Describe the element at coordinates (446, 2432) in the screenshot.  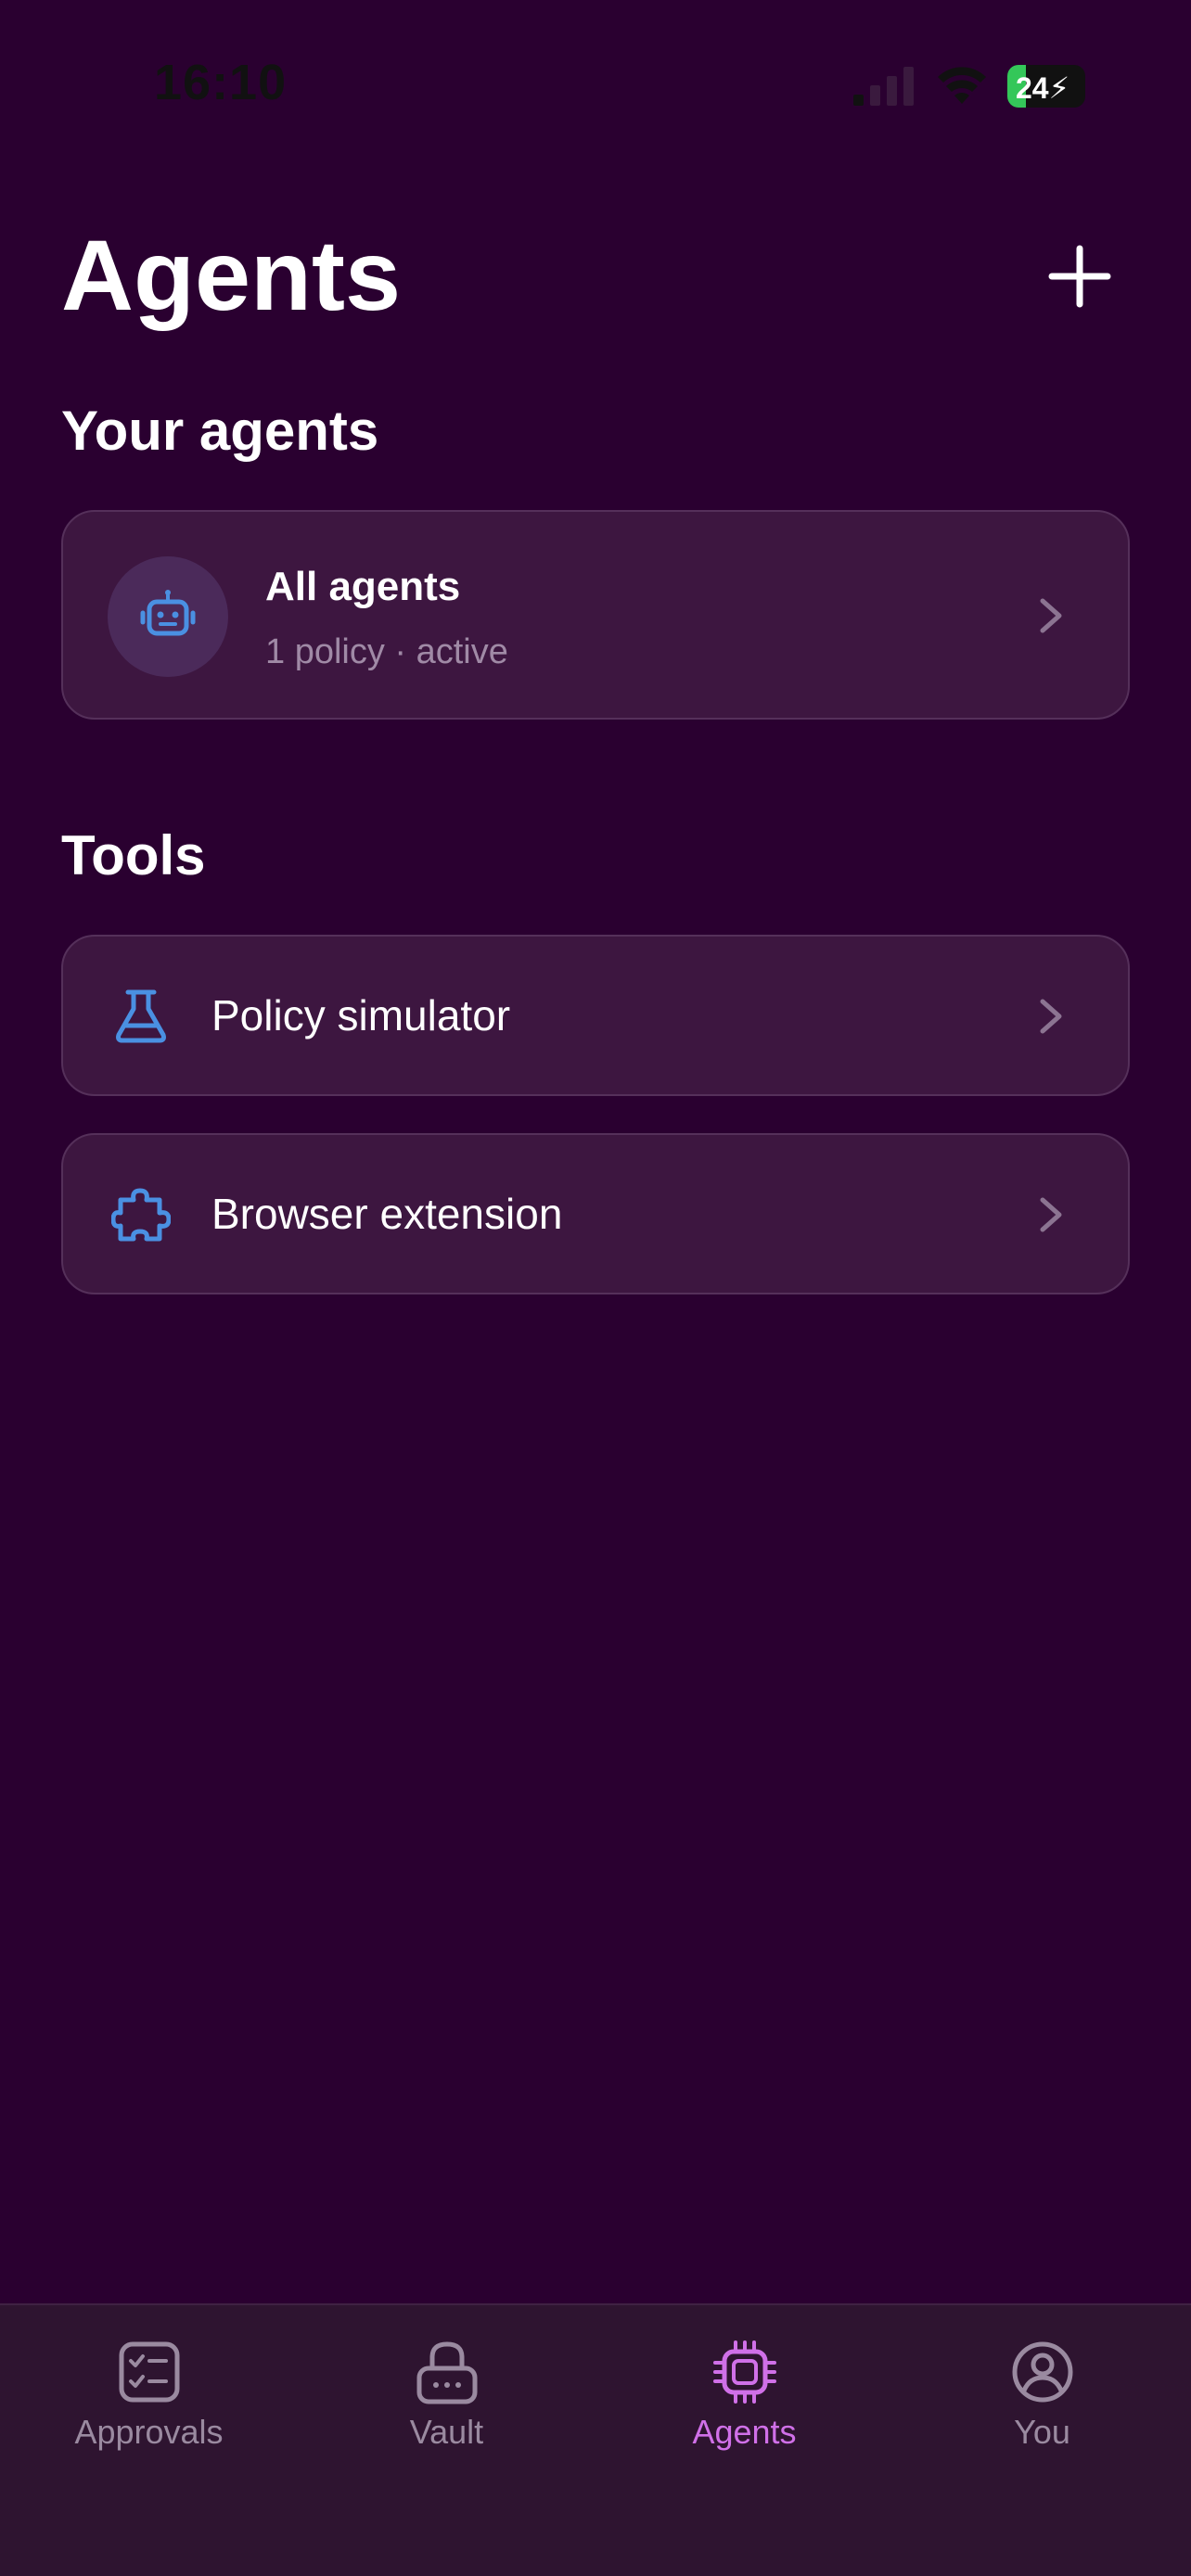
I see `tab-label: Vault` at that location.